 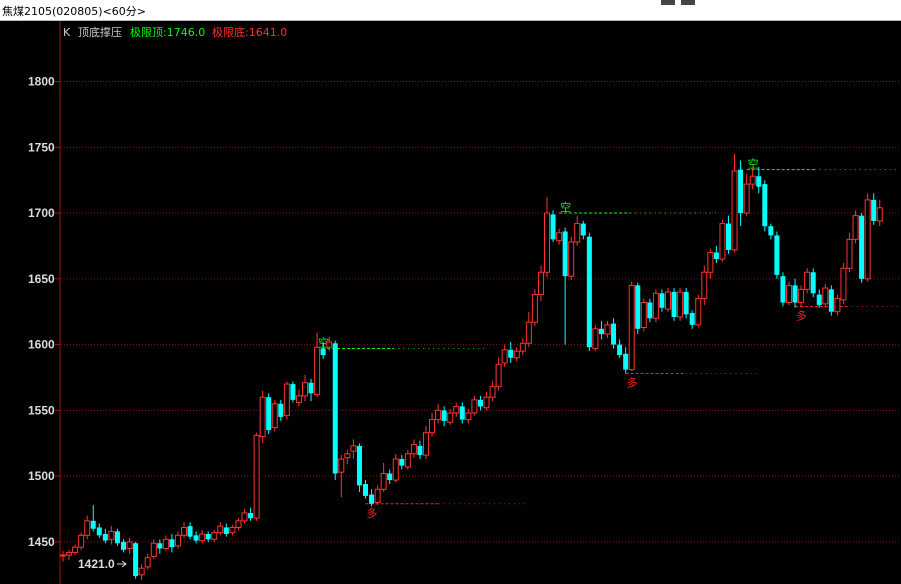 What do you see at coordinates (100, 32) in the screenshot?
I see `indicator-name: 顶底撑压` at bounding box center [100, 32].